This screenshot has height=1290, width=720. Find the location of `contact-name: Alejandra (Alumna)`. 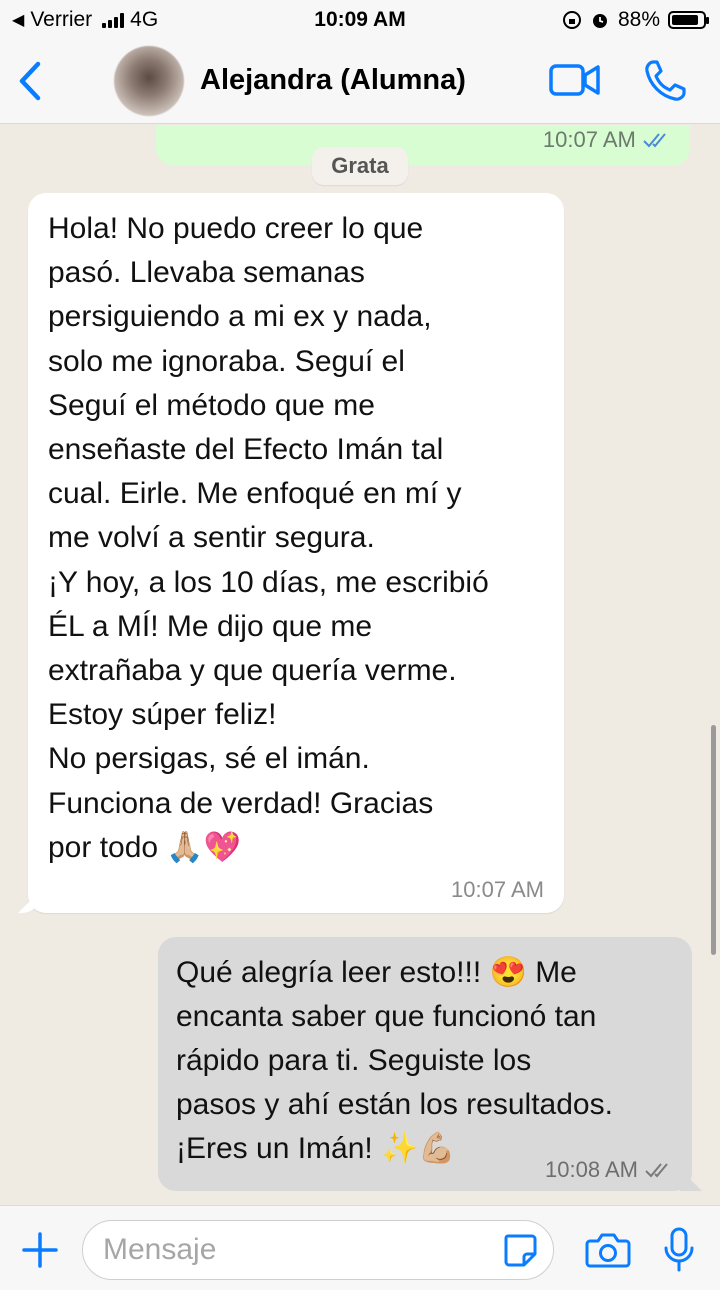

contact-name: Alejandra (Alumna) is located at coordinates (333, 80).